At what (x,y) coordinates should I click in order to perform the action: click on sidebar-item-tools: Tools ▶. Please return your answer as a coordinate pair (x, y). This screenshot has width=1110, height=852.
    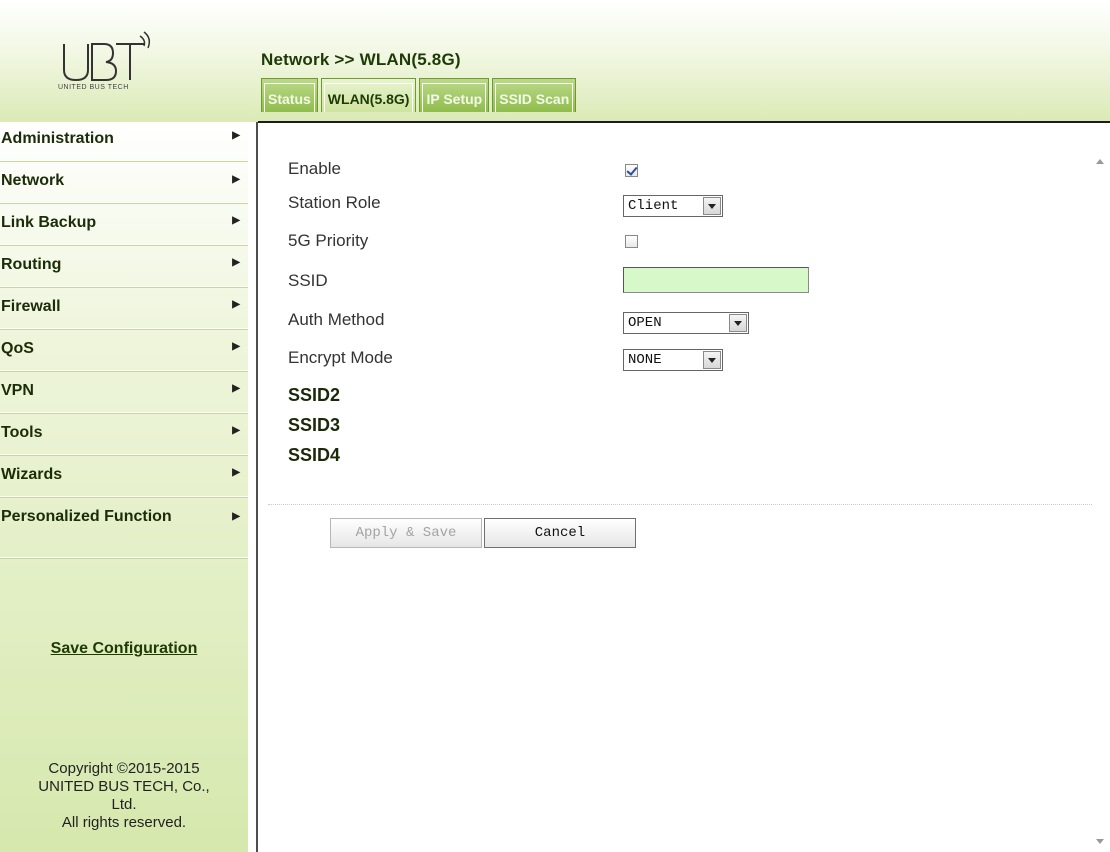
    Looking at the image, I should click on (124, 436).